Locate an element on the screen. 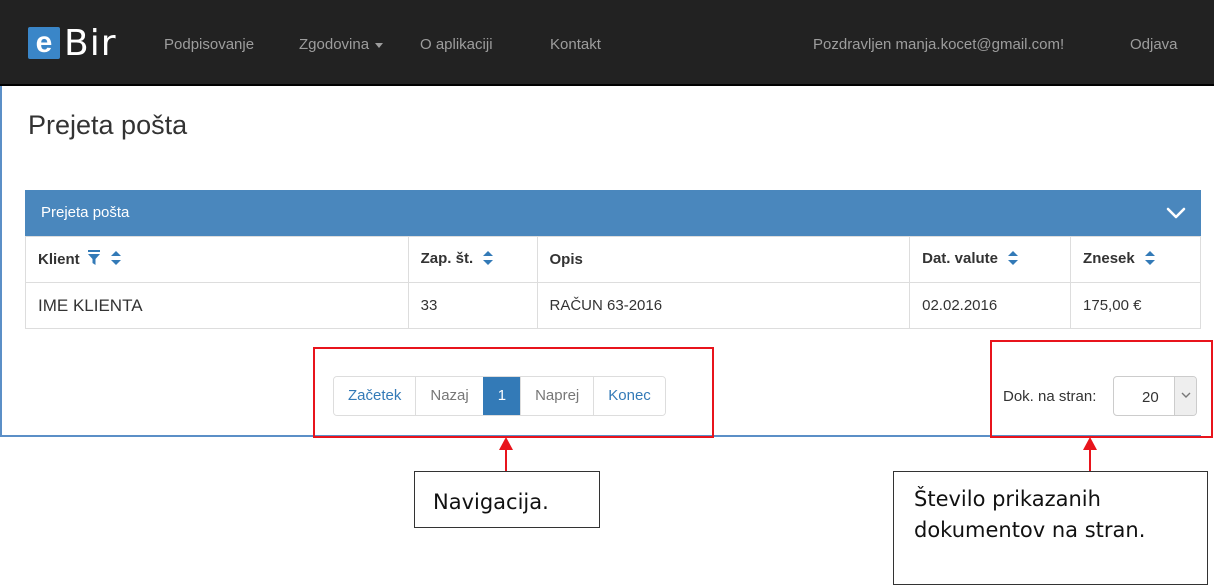 The height and width of the screenshot is (585, 1214). cell-zap-st: 33 is located at coordinates (472, 305).